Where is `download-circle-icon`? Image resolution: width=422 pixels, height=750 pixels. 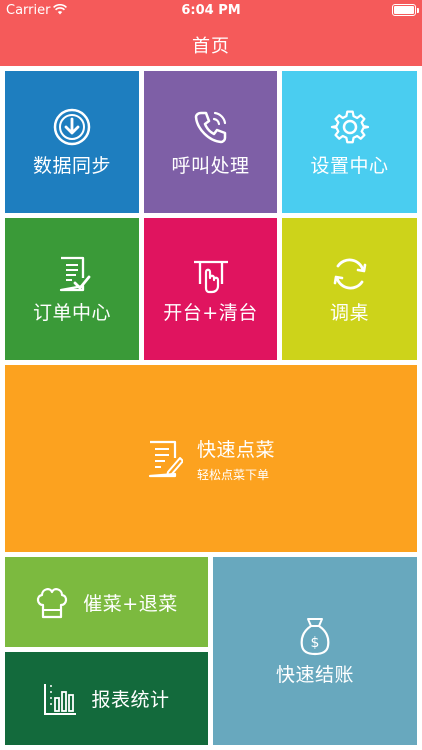 download-circle-icon is located at coordinates (72, 126).